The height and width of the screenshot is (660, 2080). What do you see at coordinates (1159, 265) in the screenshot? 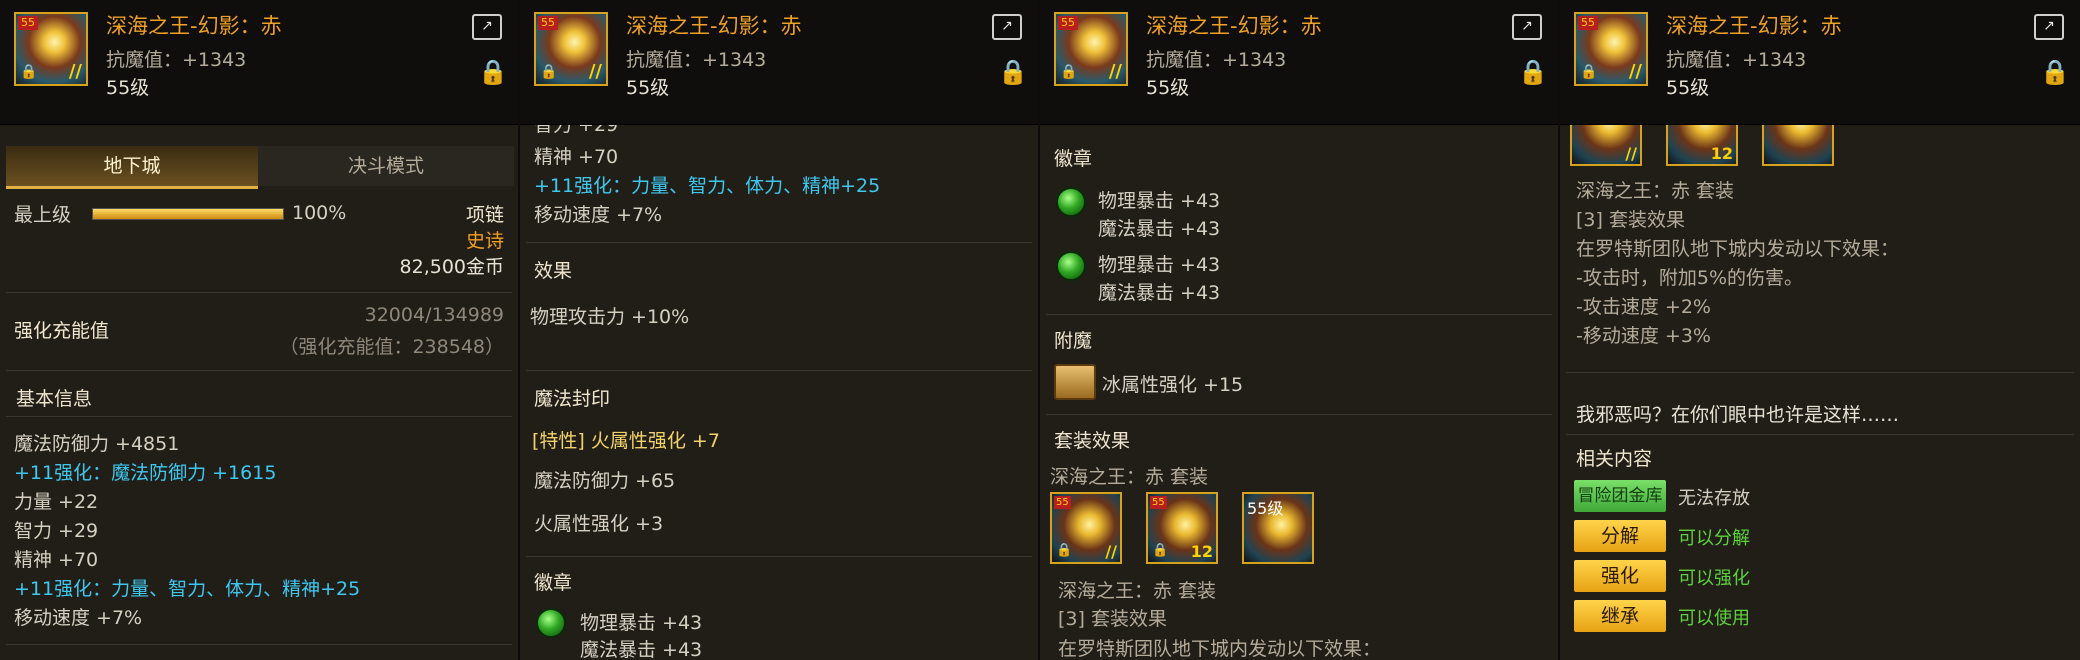
I see `emblem-stat: 物理暴击 +43` at bounding box center [1159, 265].